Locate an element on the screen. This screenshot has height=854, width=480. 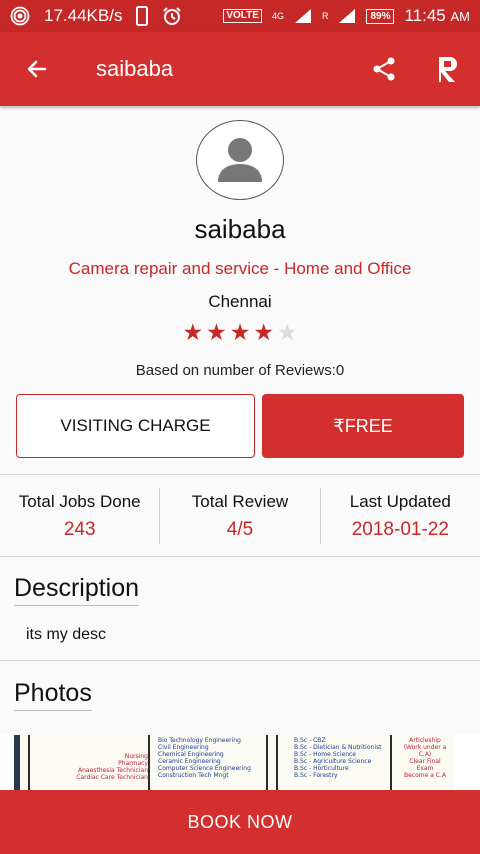
volte-badge: VOLTE is located at coordinates (242, 16).